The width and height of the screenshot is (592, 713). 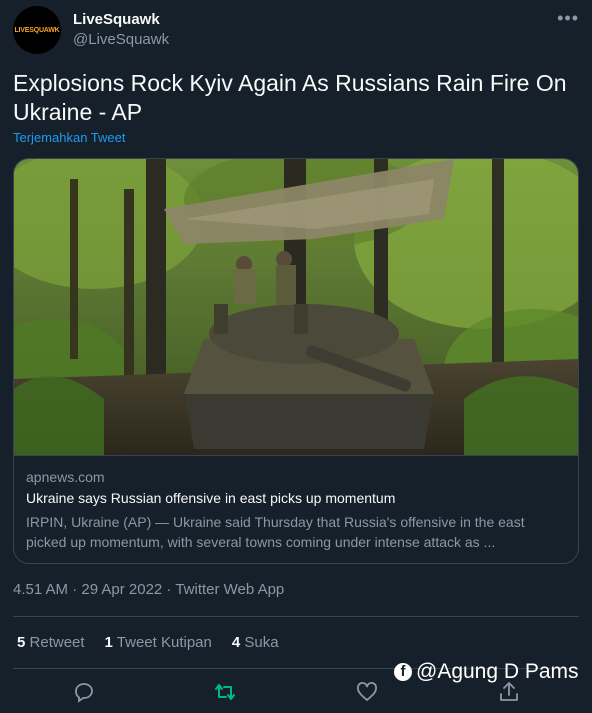 I want to click on tweet-stats: 5 Retweet 1 Tweet Kutipan 4 Suka, so click(x=148, y=642).